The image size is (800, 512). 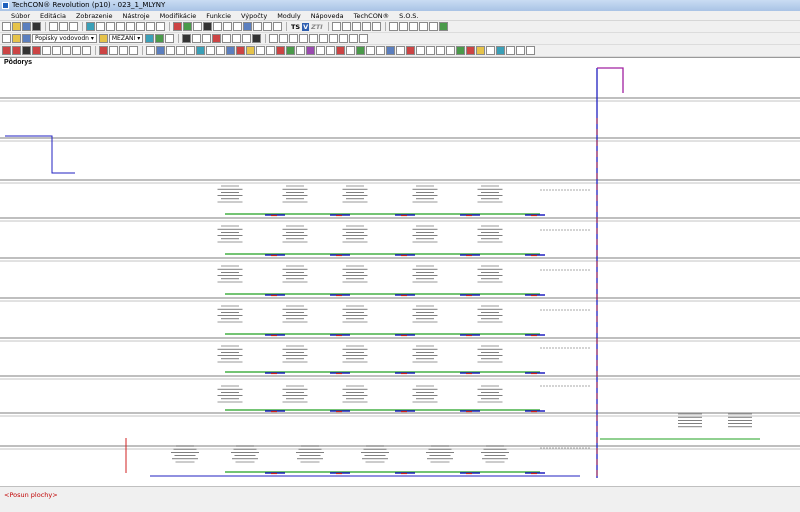 What do you see at coordinates (56, 50) in the screenshot?
I see `tool-6-icon` at bounding box center [56, 50].